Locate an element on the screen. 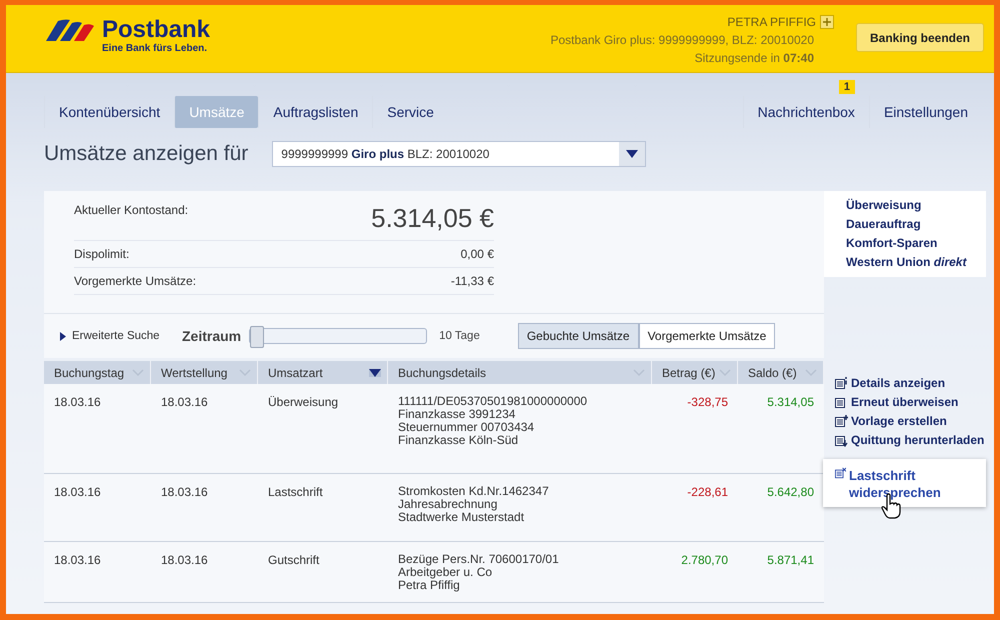 The height and width of the screenshot is (620, 1000). booking-detail: Jahresabrechnung is located at coordinates (448, 504).